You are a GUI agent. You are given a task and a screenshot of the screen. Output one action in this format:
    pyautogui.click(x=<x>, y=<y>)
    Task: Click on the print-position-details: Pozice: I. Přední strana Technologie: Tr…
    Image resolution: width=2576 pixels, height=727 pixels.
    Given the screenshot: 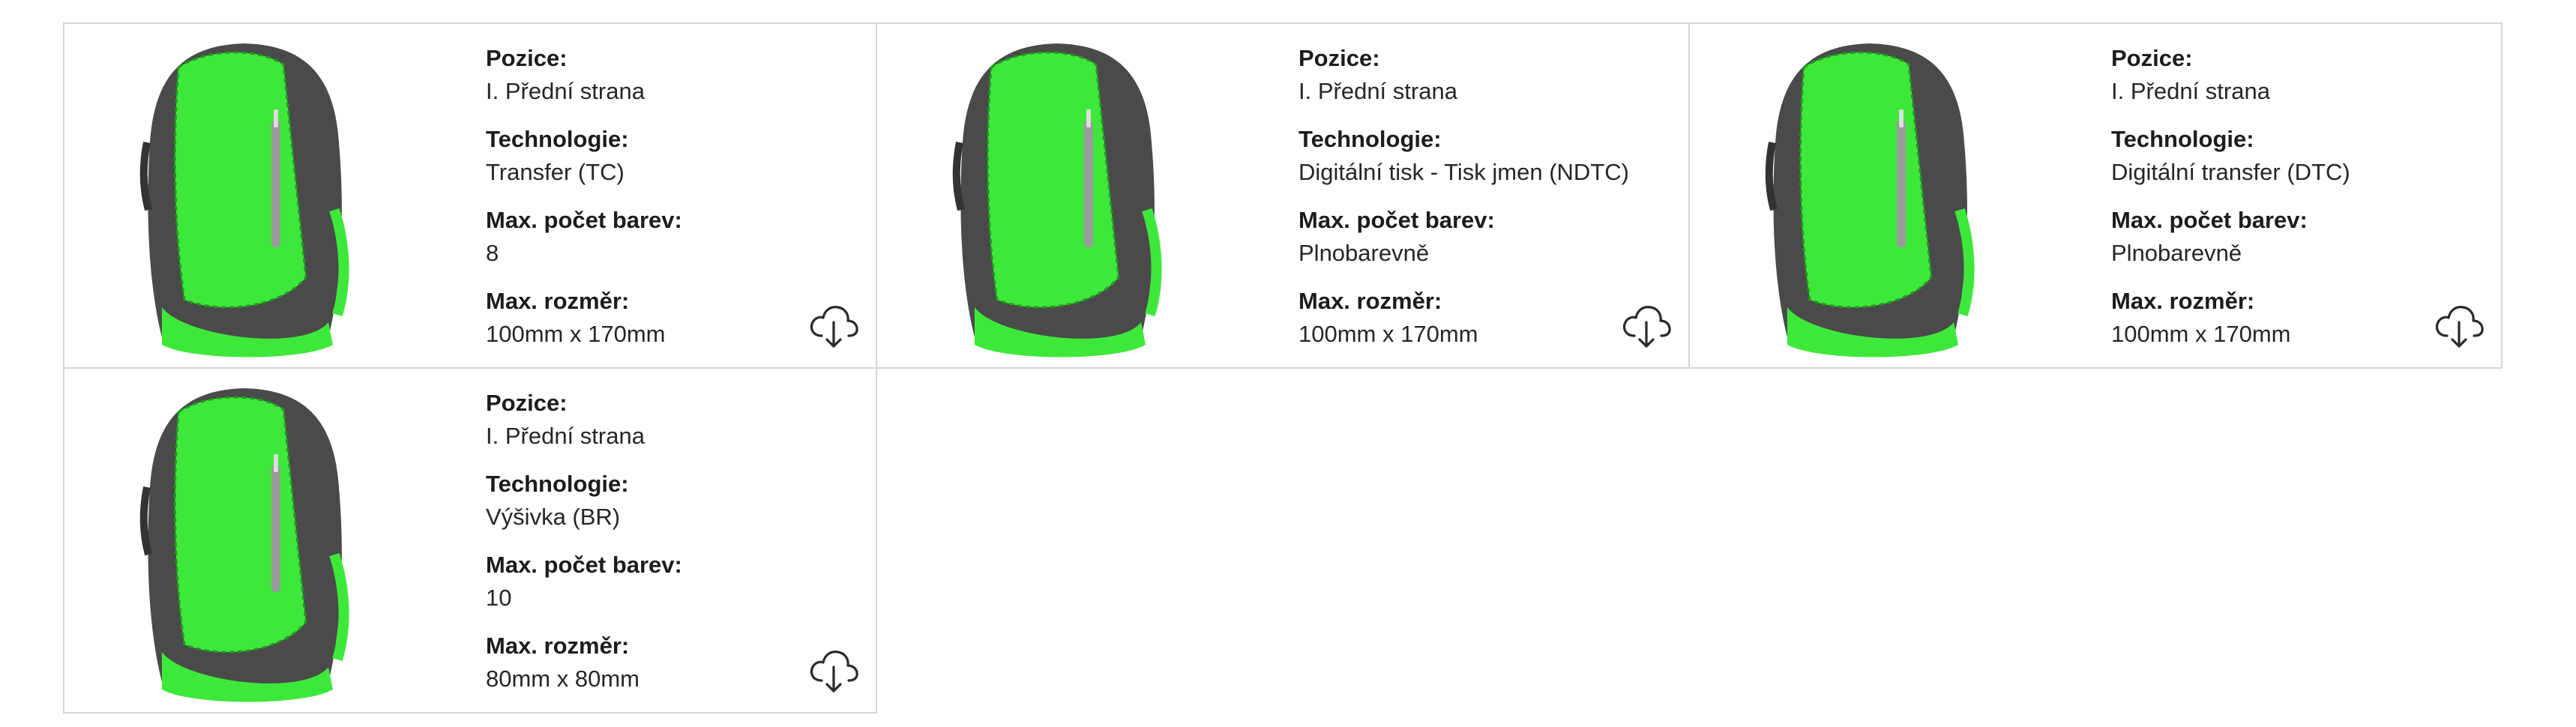 What is the action you would take?
    pyautogui.click(x=666, y=204)
    